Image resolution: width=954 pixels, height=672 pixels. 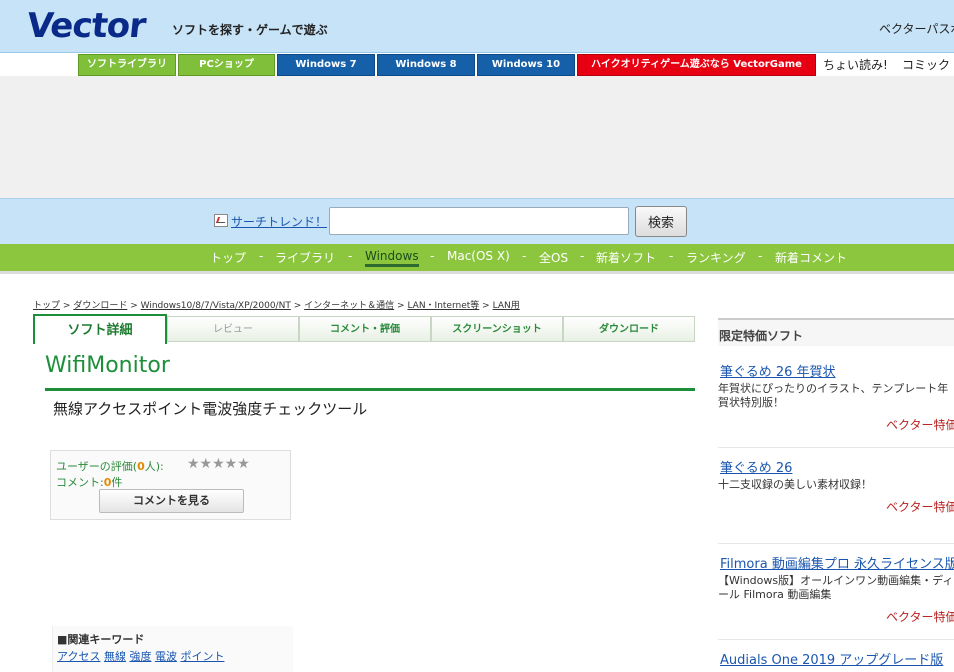 I want to click on comment-count-line: コメント:0件, so click(x=89, y=482).